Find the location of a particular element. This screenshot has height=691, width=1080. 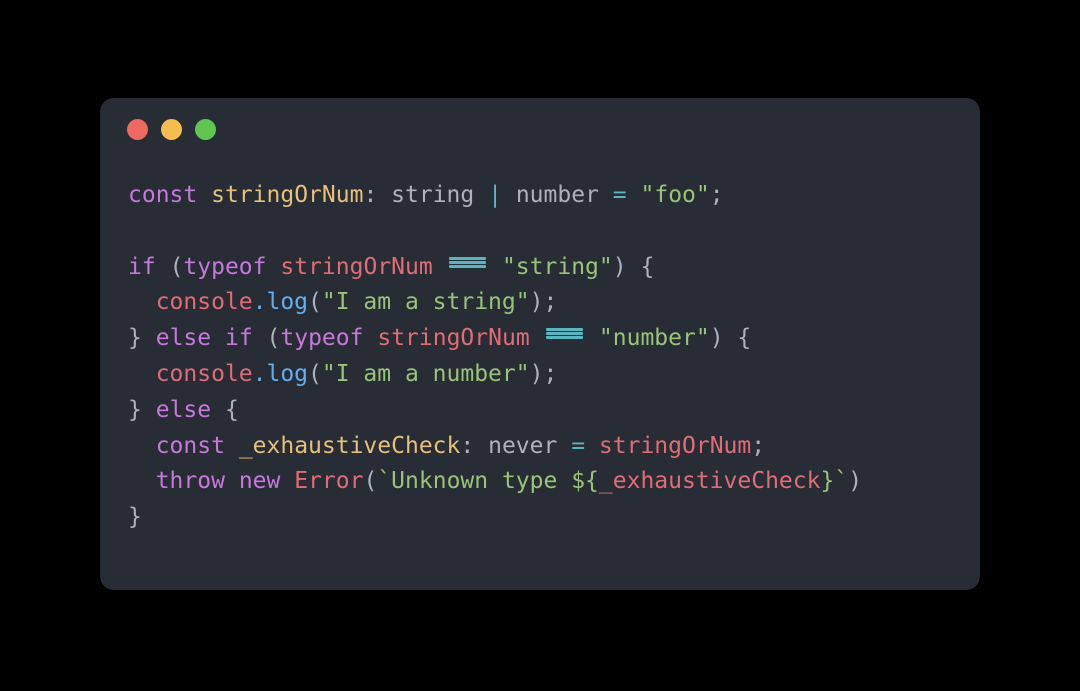

token-string-i-am-a-string: "I am a string" is located at coordinates (425, 302).